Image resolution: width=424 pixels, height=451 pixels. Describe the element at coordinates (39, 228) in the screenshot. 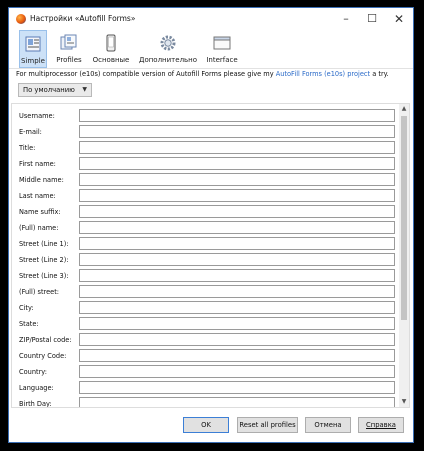

I see `field-label: (Full) name:` at that location.